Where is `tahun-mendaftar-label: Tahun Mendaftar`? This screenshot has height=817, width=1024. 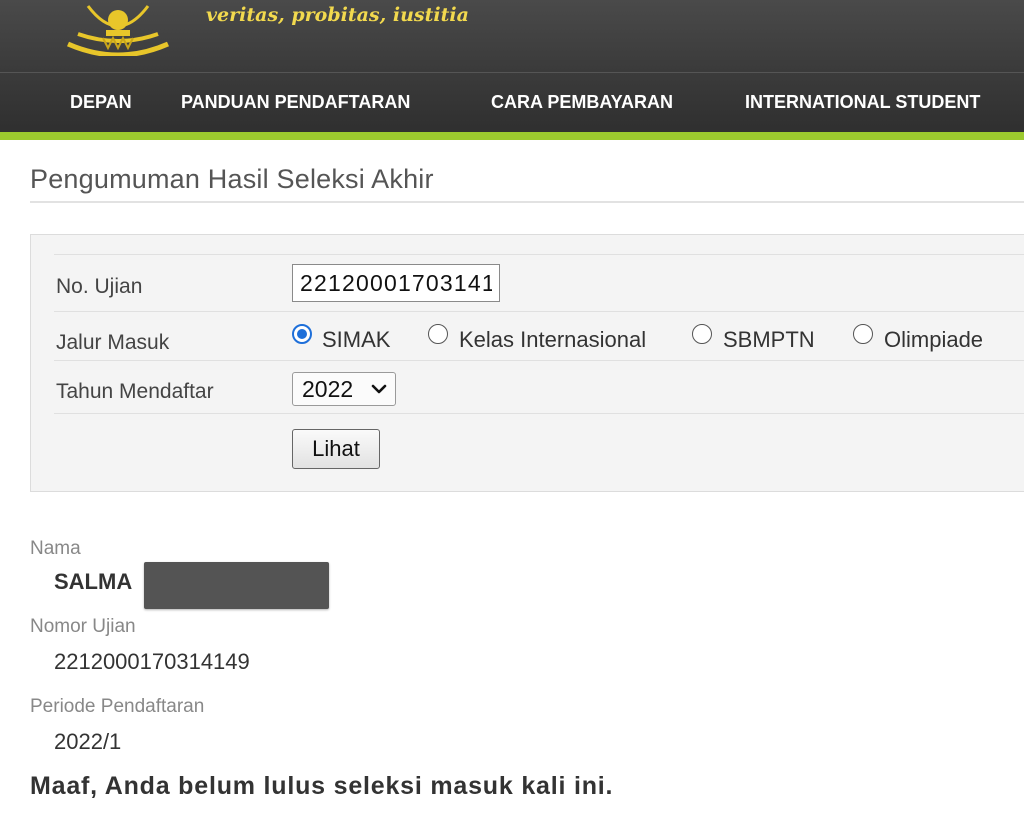 tahun-mendaftar-label: Tahun Mendaftar is located at coordinates (135, 391).